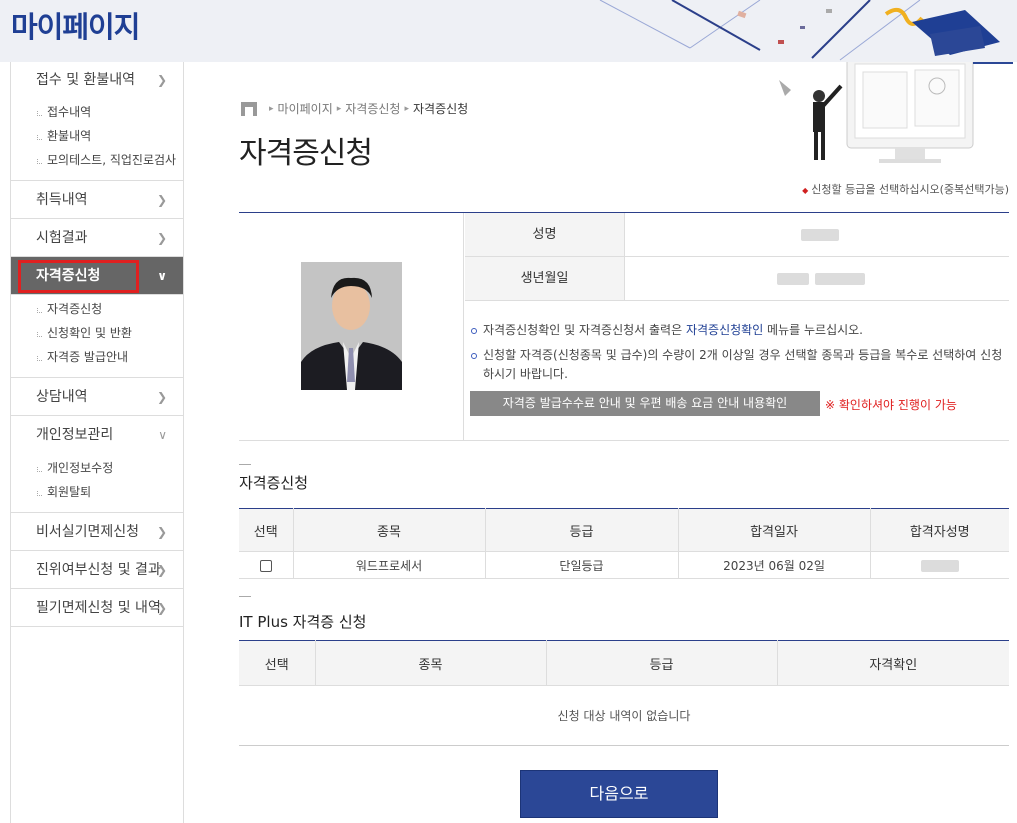 The height and width of the screenshot is (823, 1017). I want to click on person-portrait-icon, so click(351, 326).